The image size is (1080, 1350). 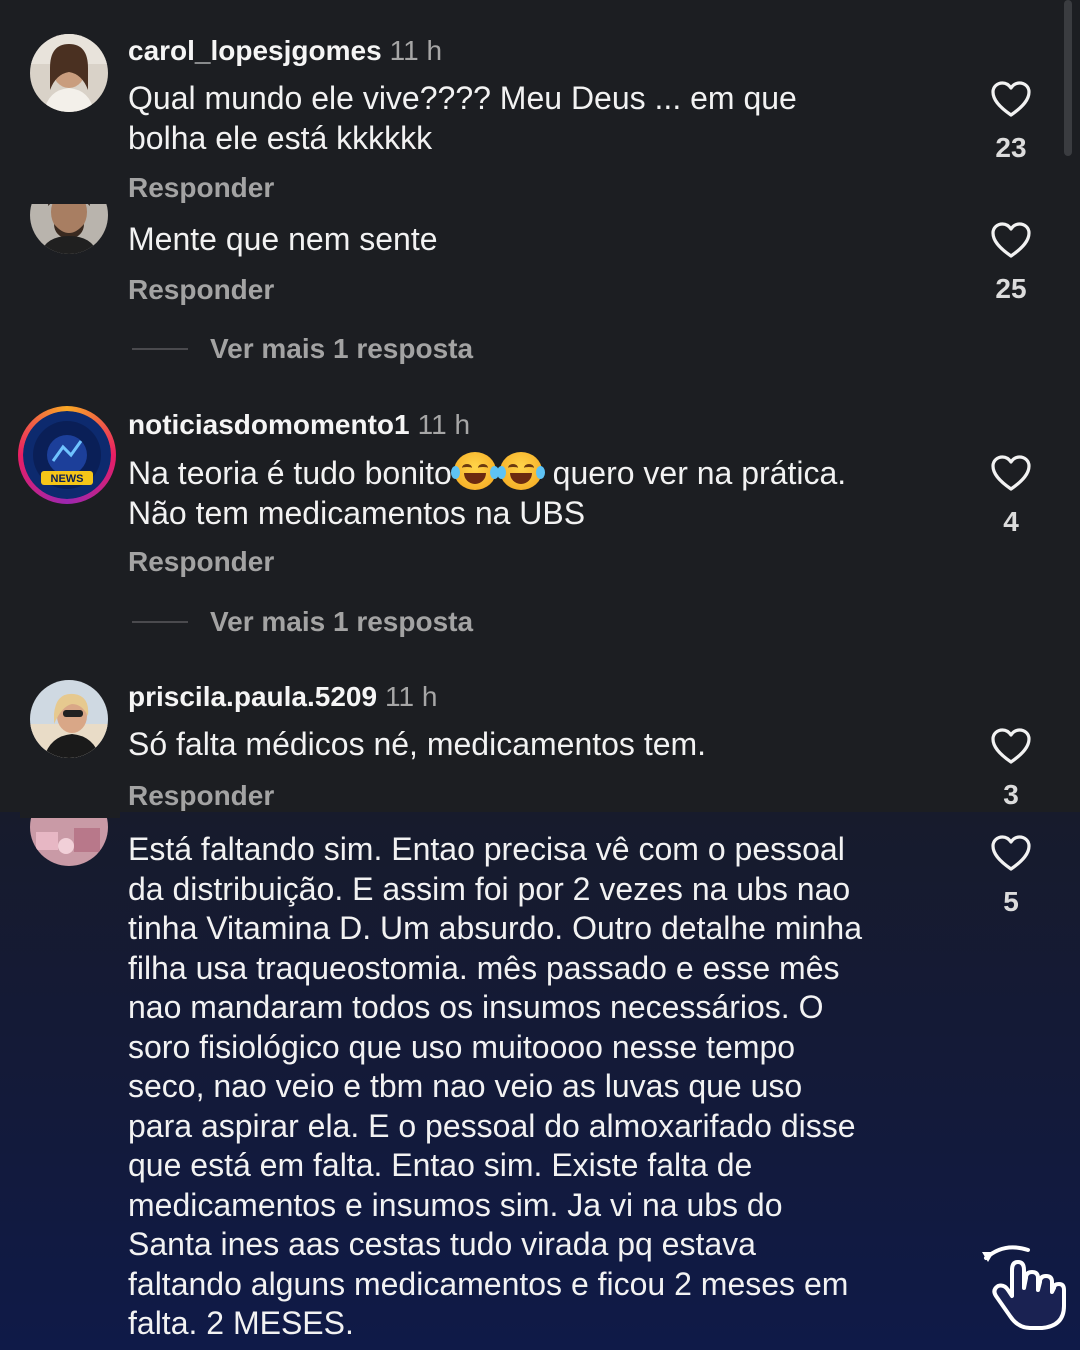 I want to click on comment-text-line: Só falta médicos né, medicamentos tem., so click(x=417, y=744).